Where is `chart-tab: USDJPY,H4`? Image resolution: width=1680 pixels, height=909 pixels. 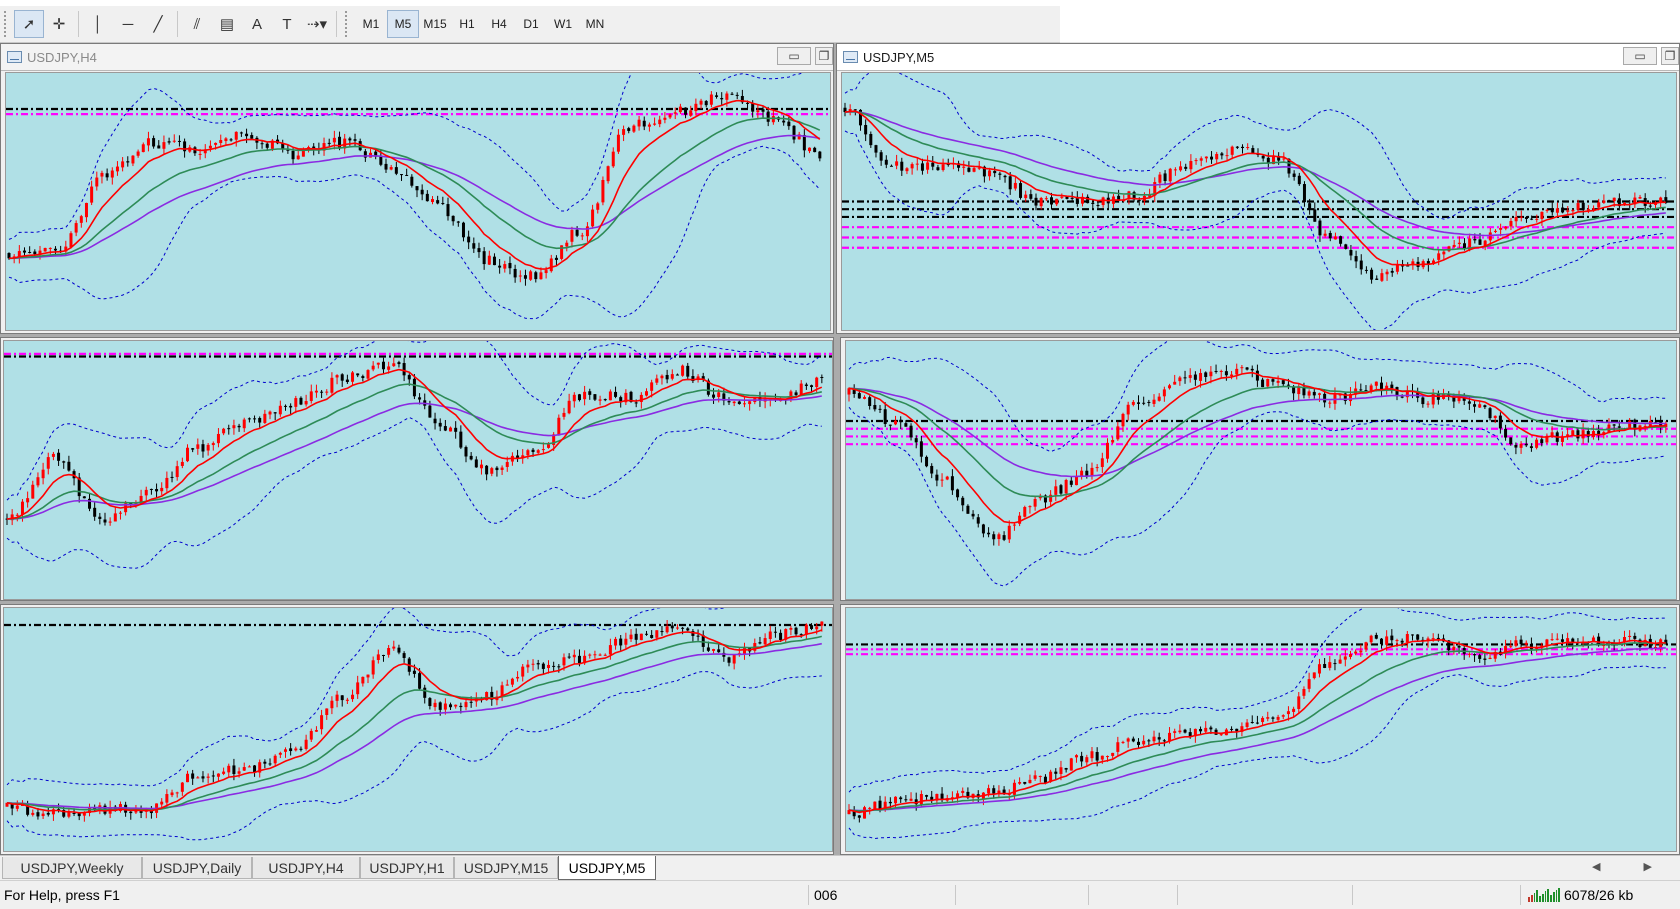
chart-tab: USDJPY,H4 is located at coordinates (306, 868).